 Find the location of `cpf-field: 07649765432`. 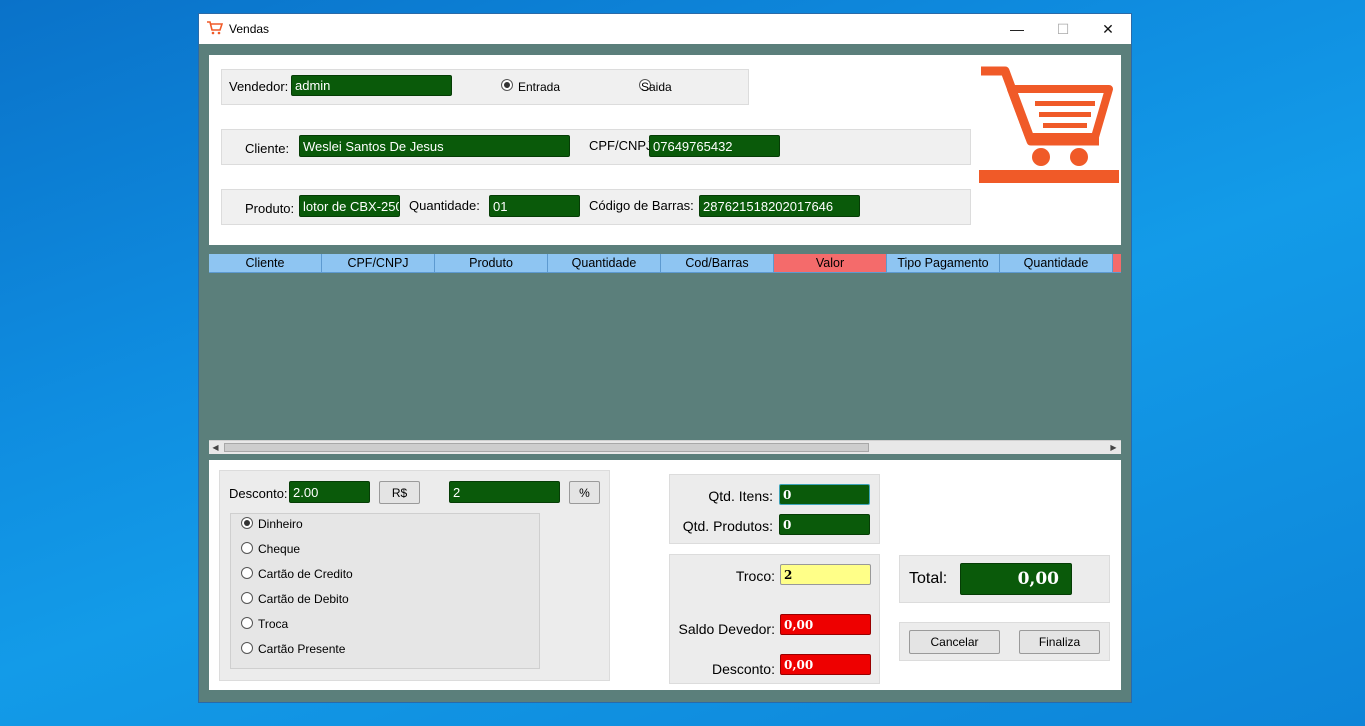

cpf-field: 07649765432 is located at coordinates (714, 146).